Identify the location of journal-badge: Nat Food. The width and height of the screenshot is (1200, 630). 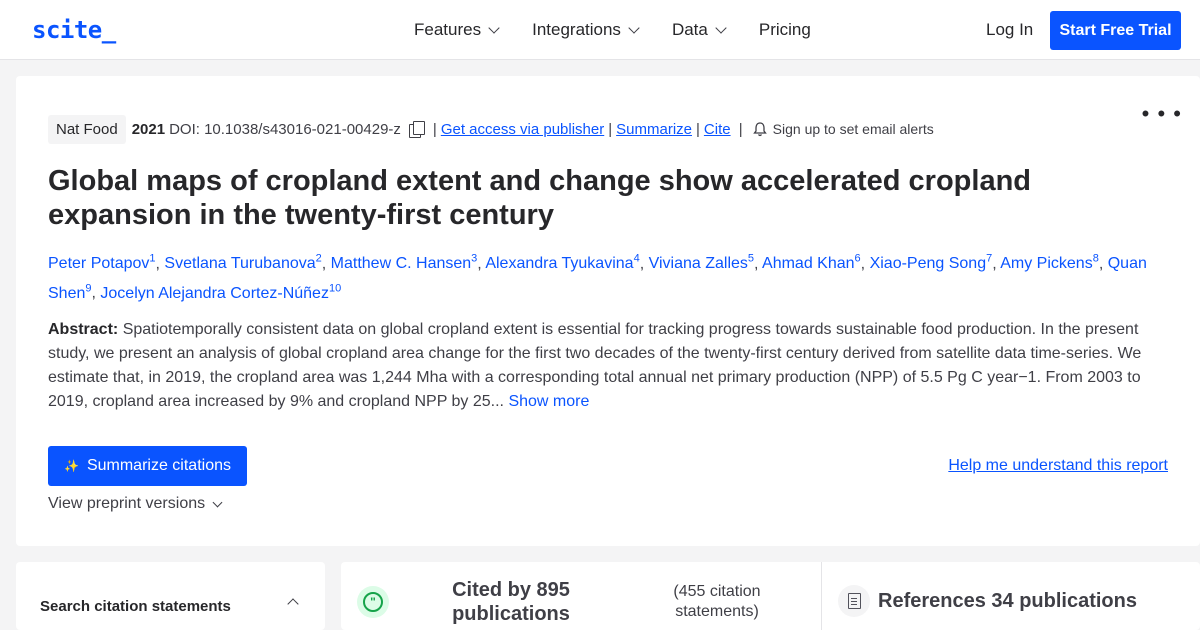
(87, 129).